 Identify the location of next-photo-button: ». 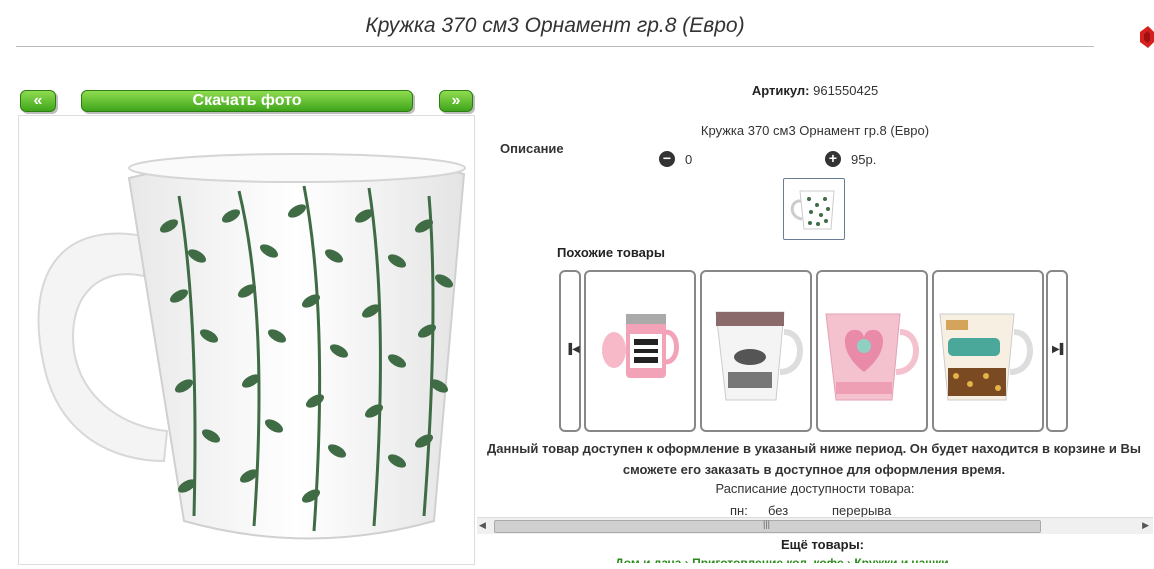
(456, 101).